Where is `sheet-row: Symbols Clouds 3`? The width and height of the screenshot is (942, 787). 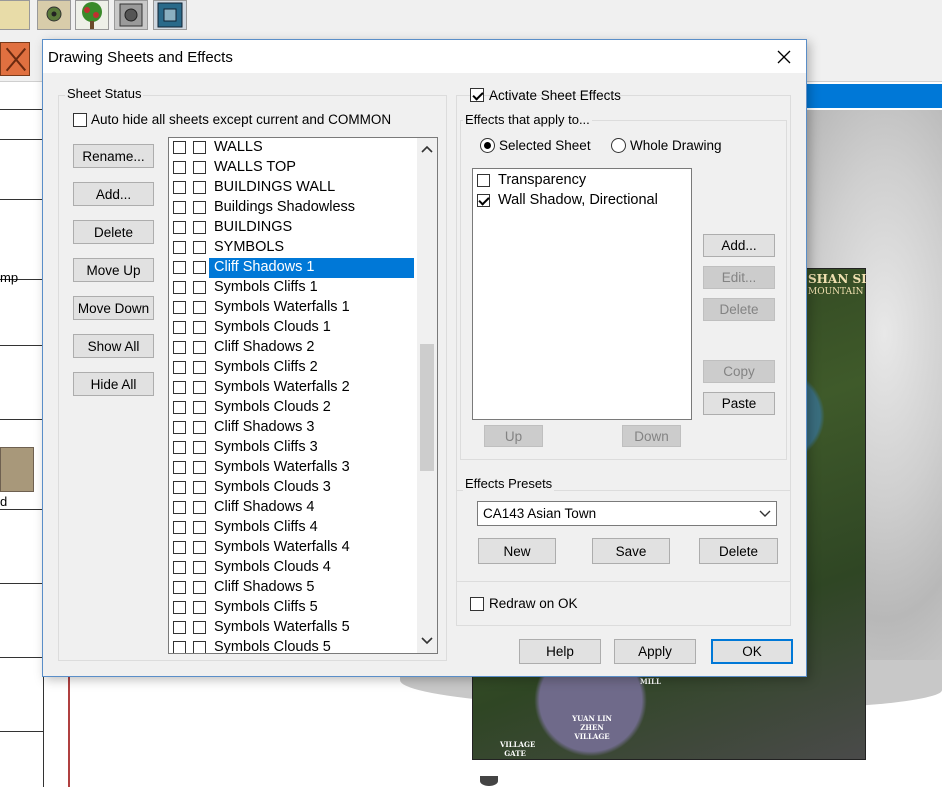
sheet-row: Symbols Clouds 3 is located at coordinates (292, 488).